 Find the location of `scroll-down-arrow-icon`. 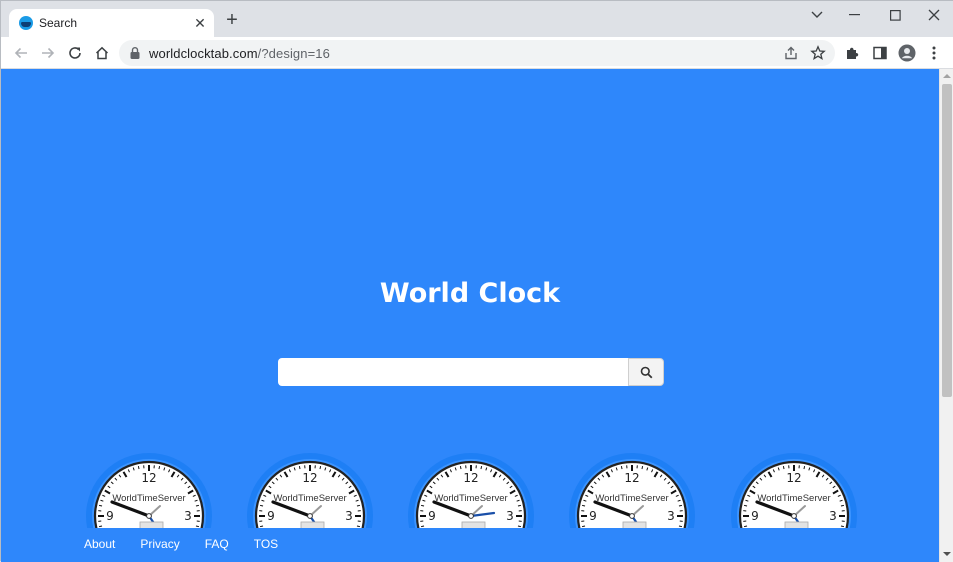

scroll-down-arrow-icon is located at coordinates (946, 554).